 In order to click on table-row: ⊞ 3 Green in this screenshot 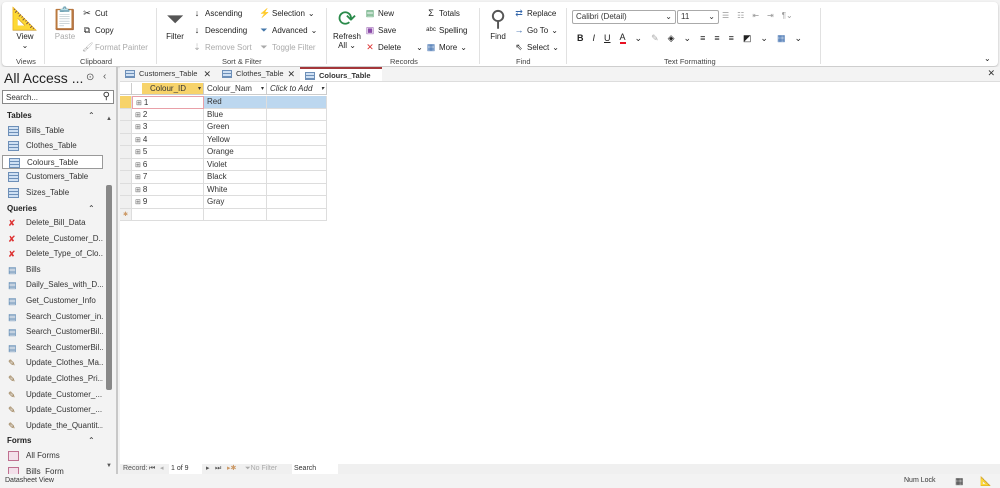, I will do `click(224, 127)`.